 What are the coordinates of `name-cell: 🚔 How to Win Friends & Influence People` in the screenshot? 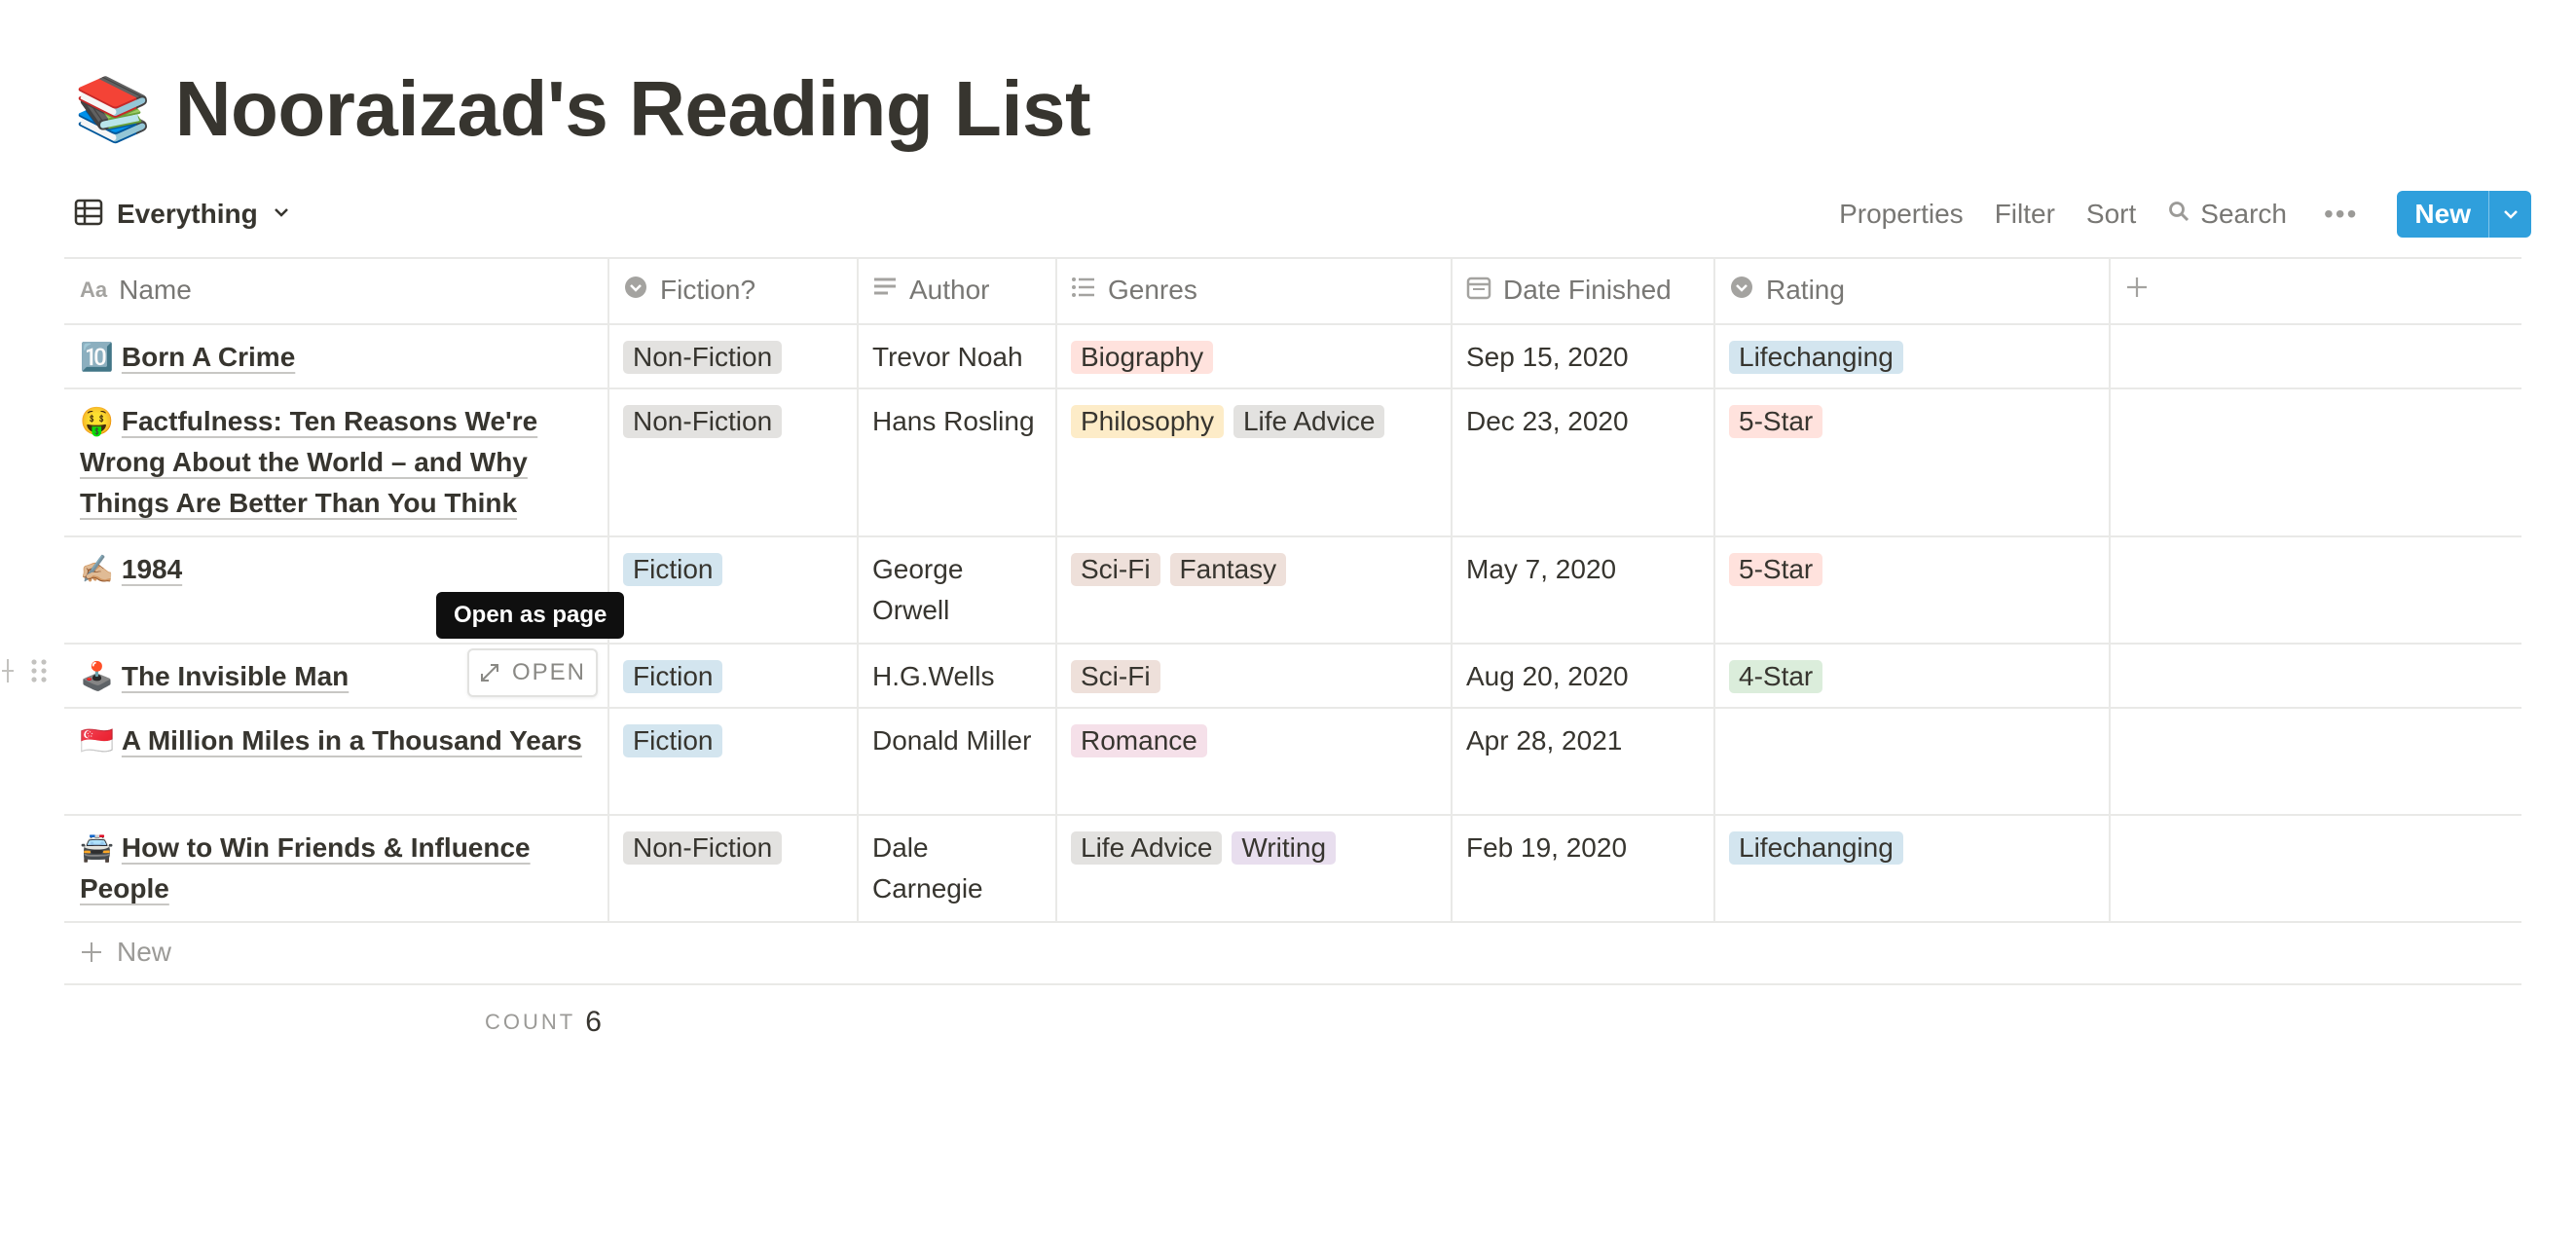 It's located at (335, 868).